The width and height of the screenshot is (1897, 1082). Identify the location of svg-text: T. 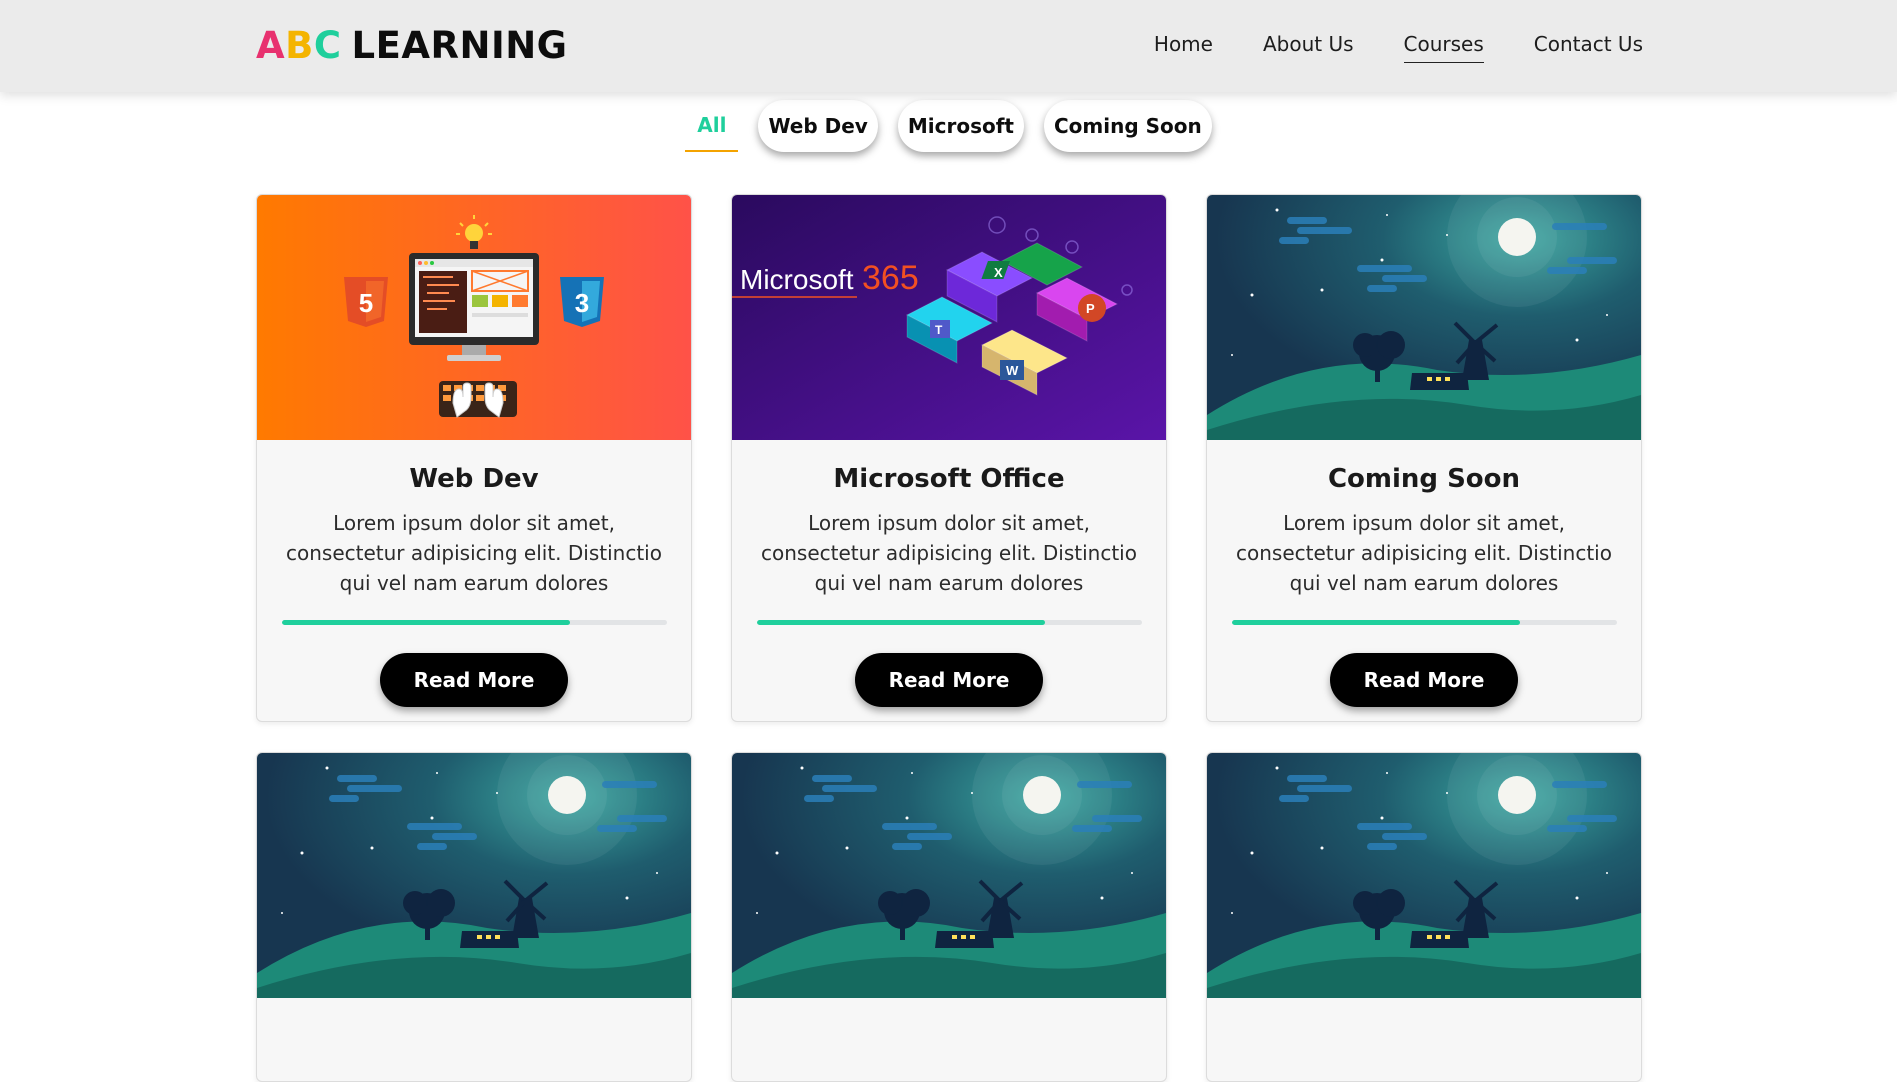
(939, 330).